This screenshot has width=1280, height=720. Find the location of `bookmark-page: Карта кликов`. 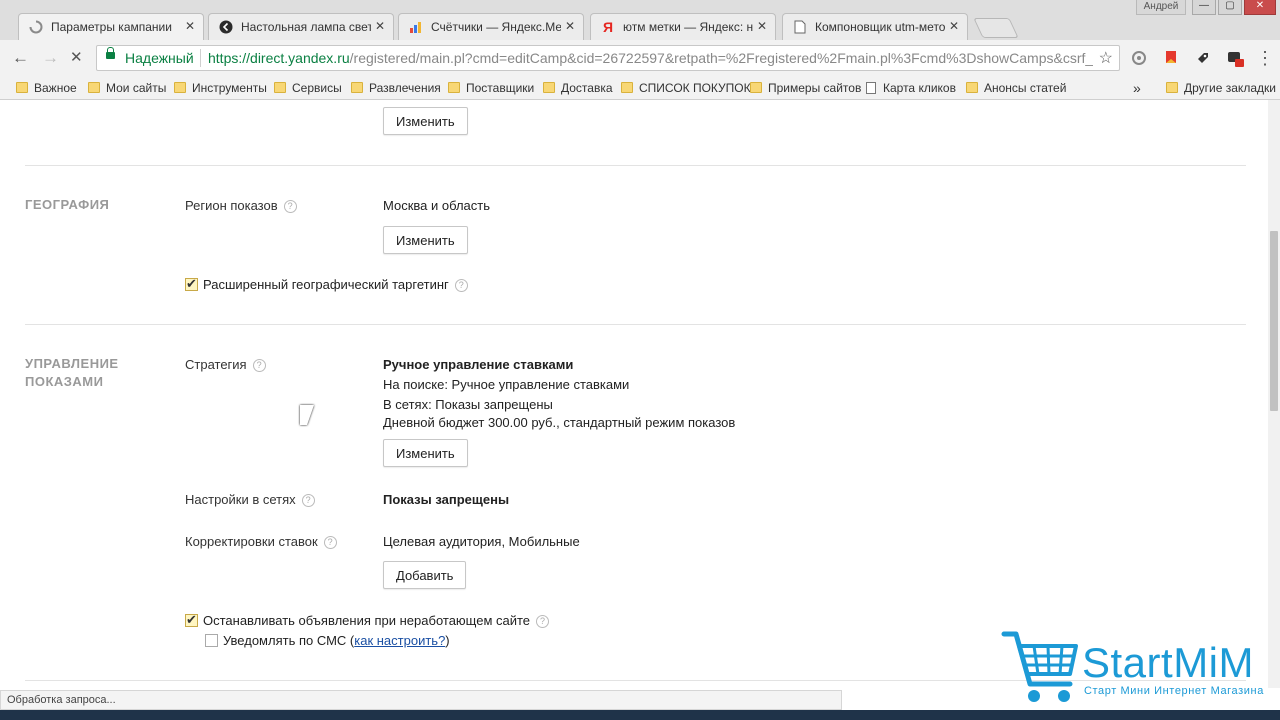

bookmark-page: Карта кликов is located at coordinates (911, 88).